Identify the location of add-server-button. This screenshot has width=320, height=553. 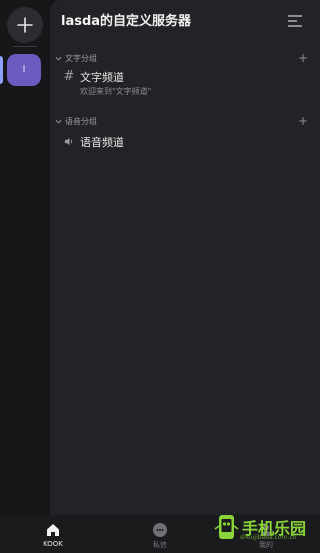
(25, 25).